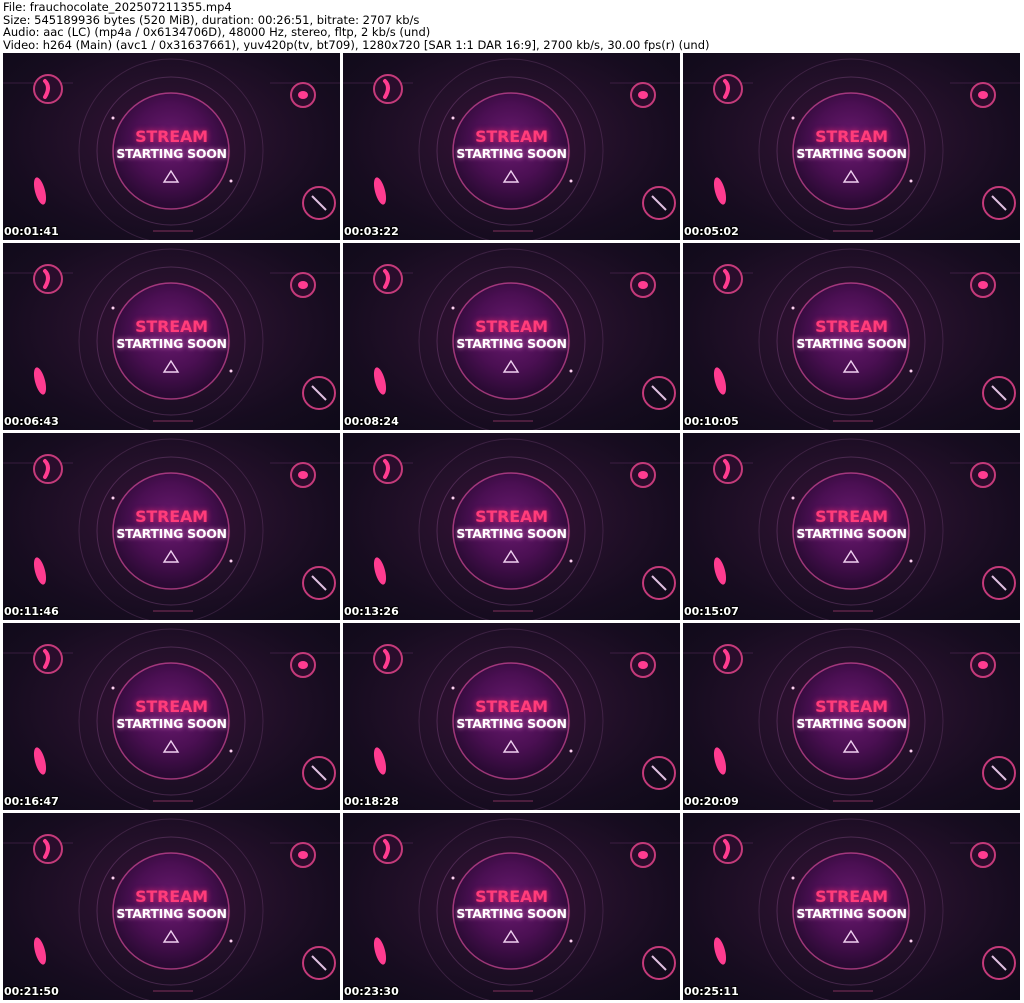  What do you see at coordinates (371, 801) in the screenshot?
I see `timestamp-label: 00:18:28` at bounding box center [371, 801].